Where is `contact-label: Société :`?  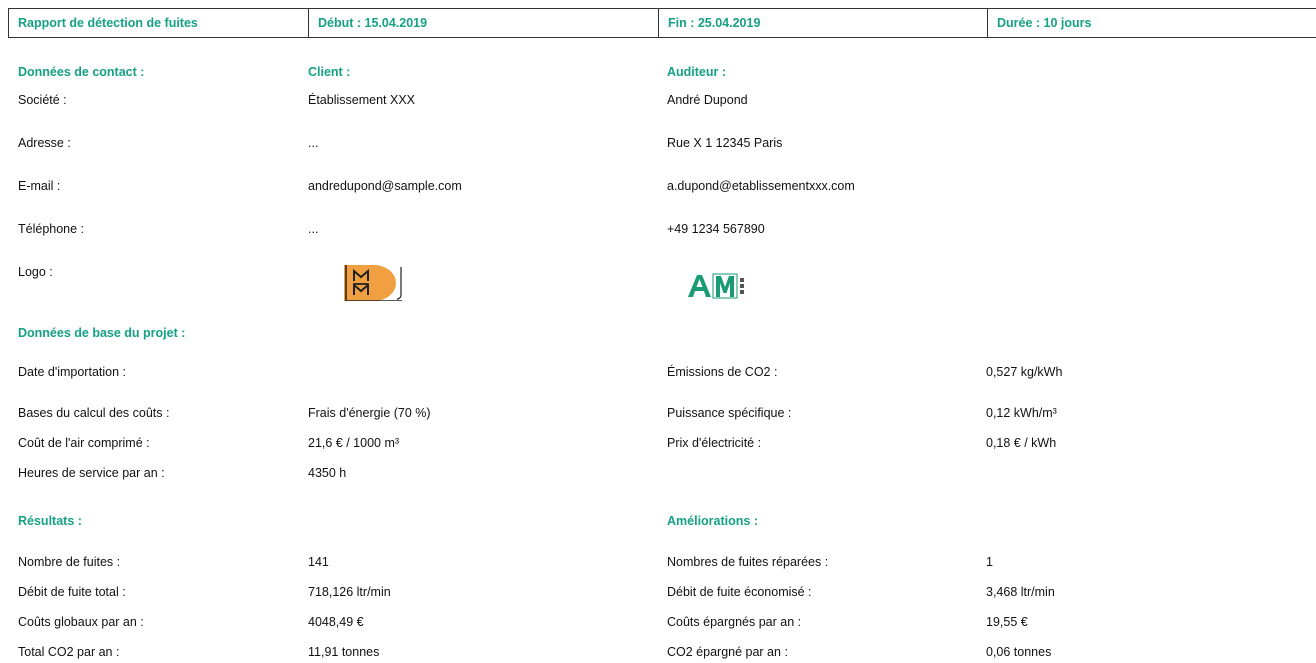 contact-label: Société : is located at coordinates (42, 100).